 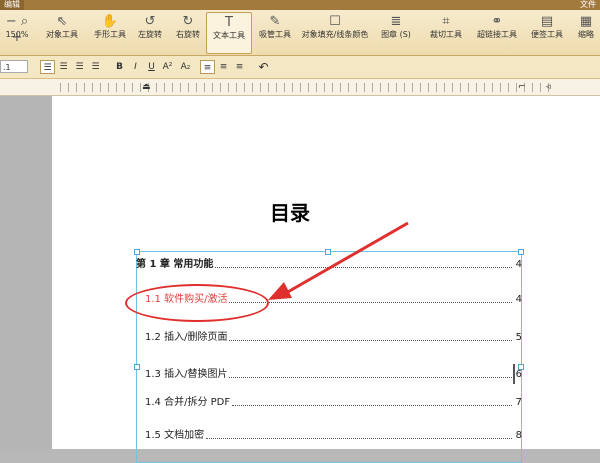 I want to click on arrow-head, so click(x=280, y=291).